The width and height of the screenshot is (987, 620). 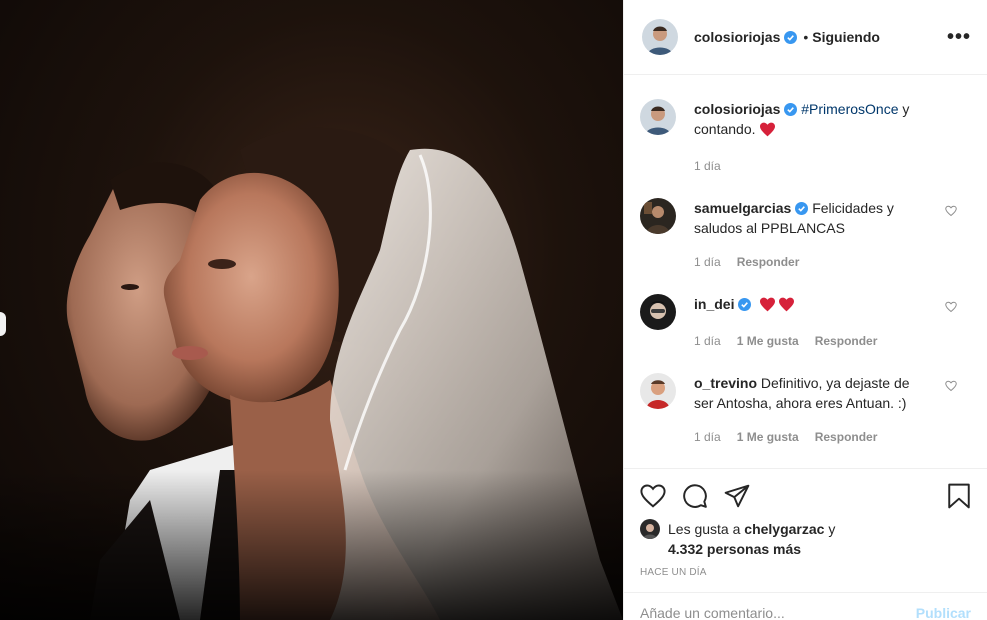 I want to click on likes-middle: y, so click(x=830, y=529).